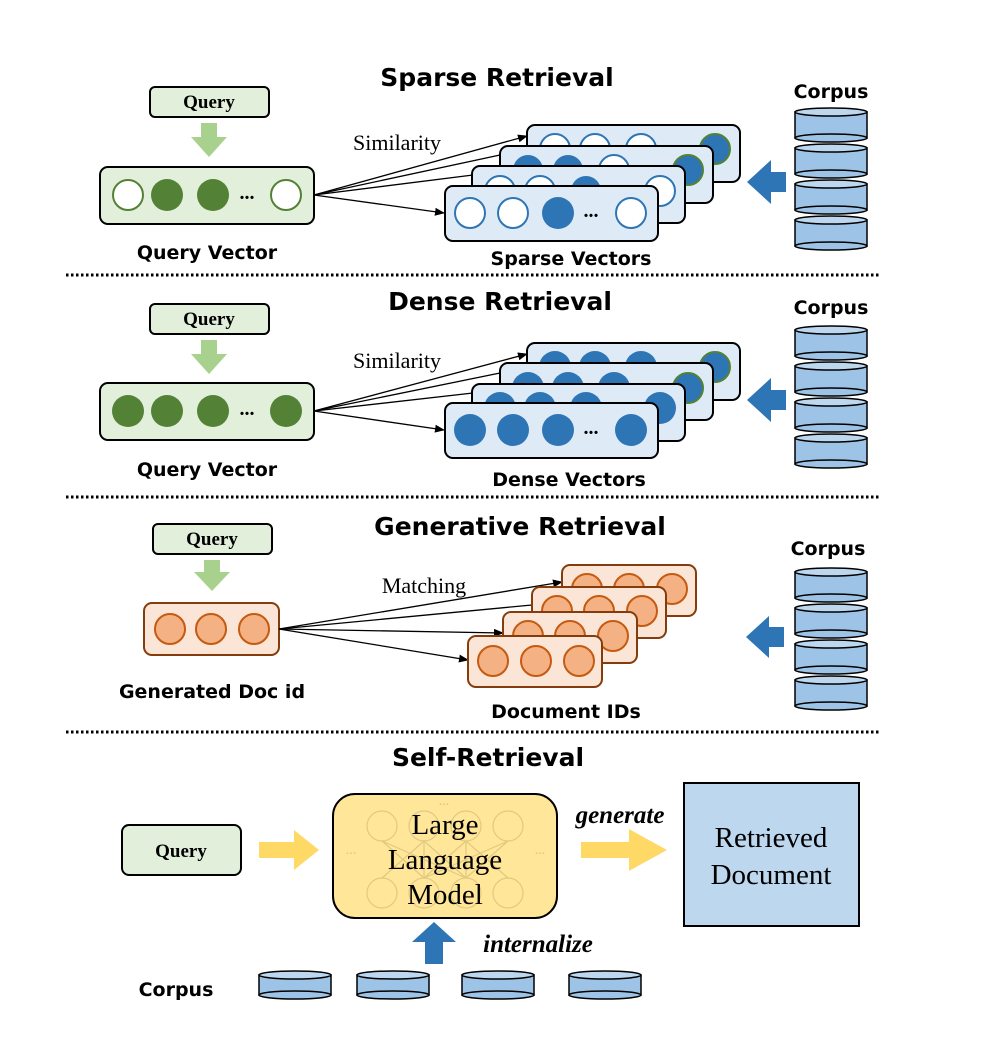  What do you see at coordinates (535, 661) in the screenshot?
I see `doc-id-front` at bounding box center [535, 661].